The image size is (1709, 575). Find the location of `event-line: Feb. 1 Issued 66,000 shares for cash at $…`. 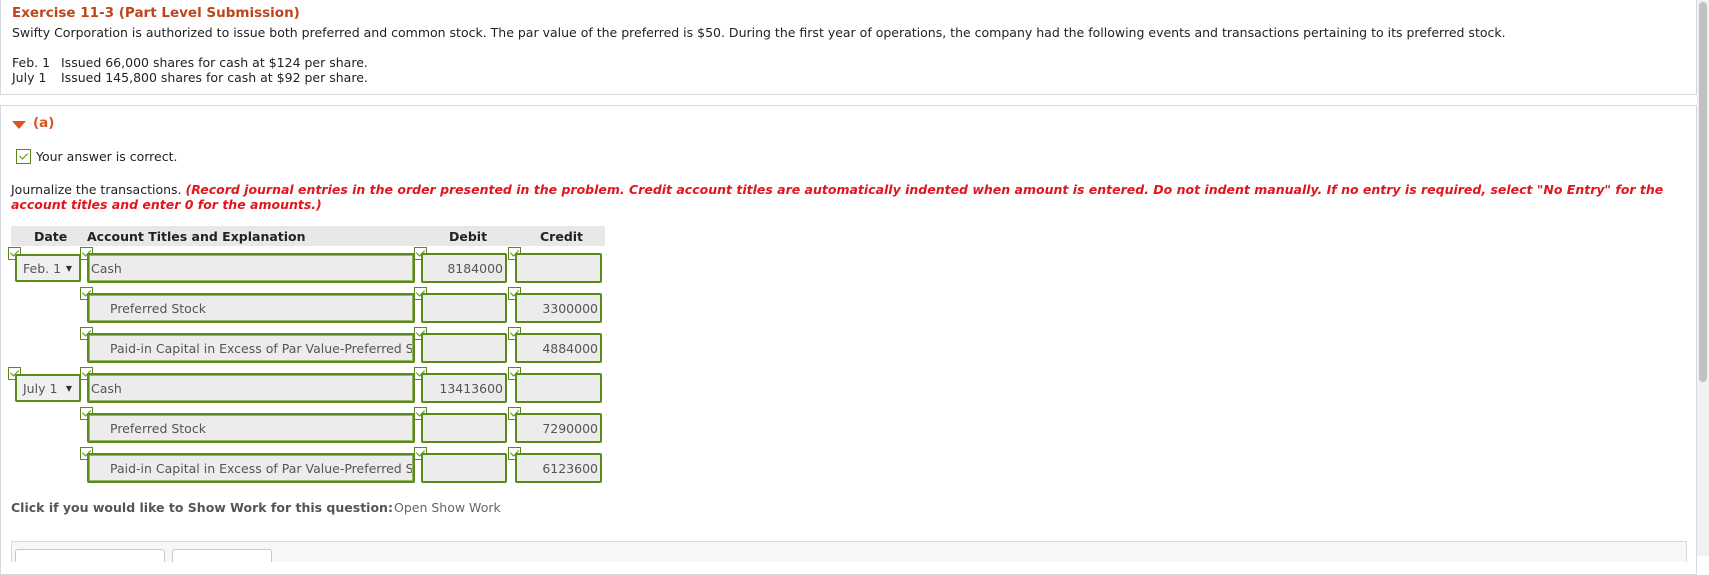

event-line: Feb. 1 Issued 66,000 shares for cash at $… is located at coordinates (190, 62).